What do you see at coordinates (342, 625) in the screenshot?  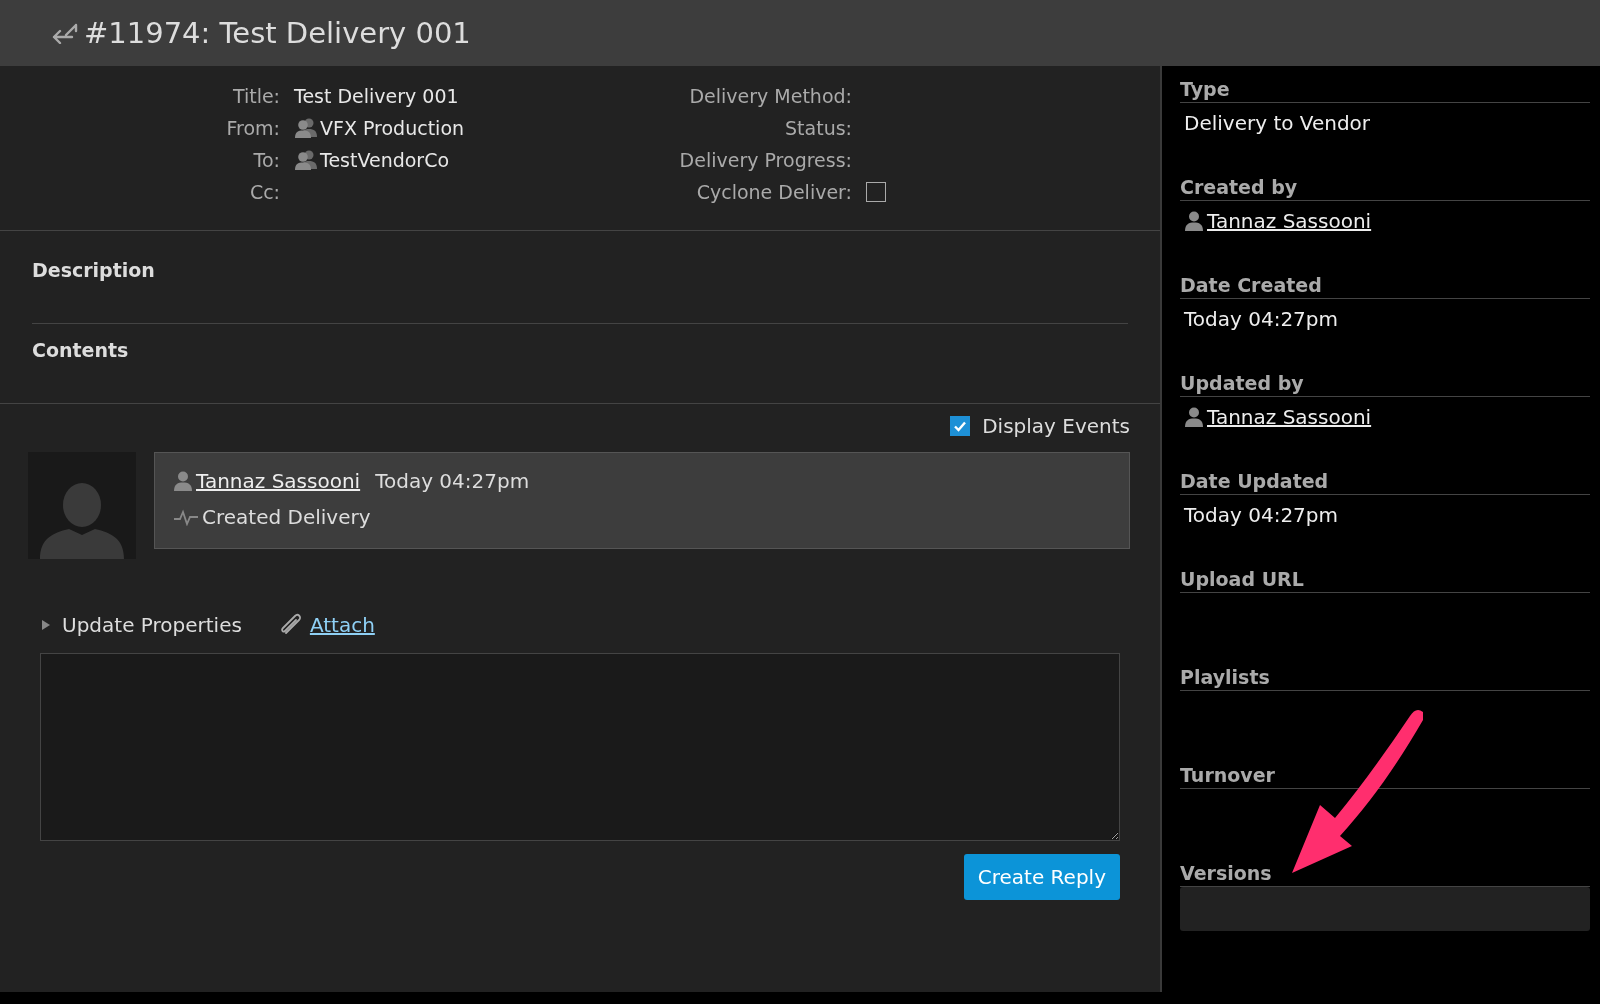 I see `attach-link: Attach` at bounding box center [342, 625].